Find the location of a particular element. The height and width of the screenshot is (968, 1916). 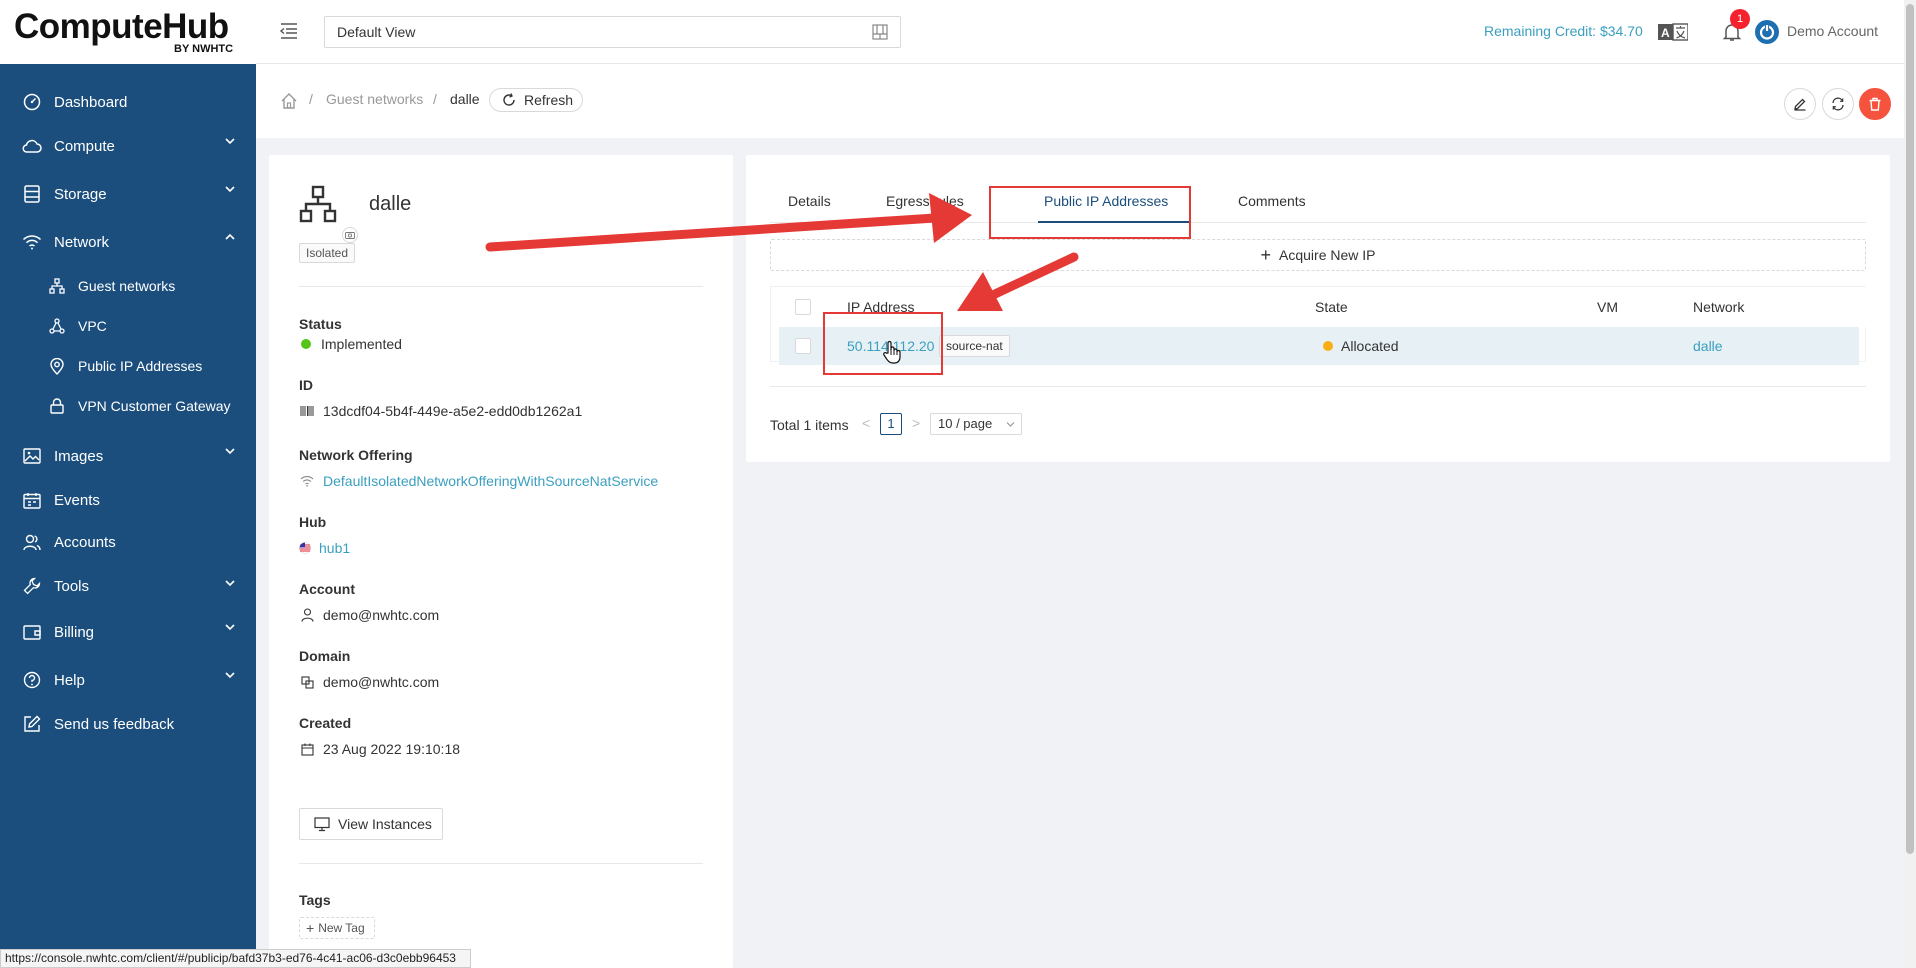

breadcrumb: / Guest networks / dalle Refresh is located at coordinates (1084, 101).